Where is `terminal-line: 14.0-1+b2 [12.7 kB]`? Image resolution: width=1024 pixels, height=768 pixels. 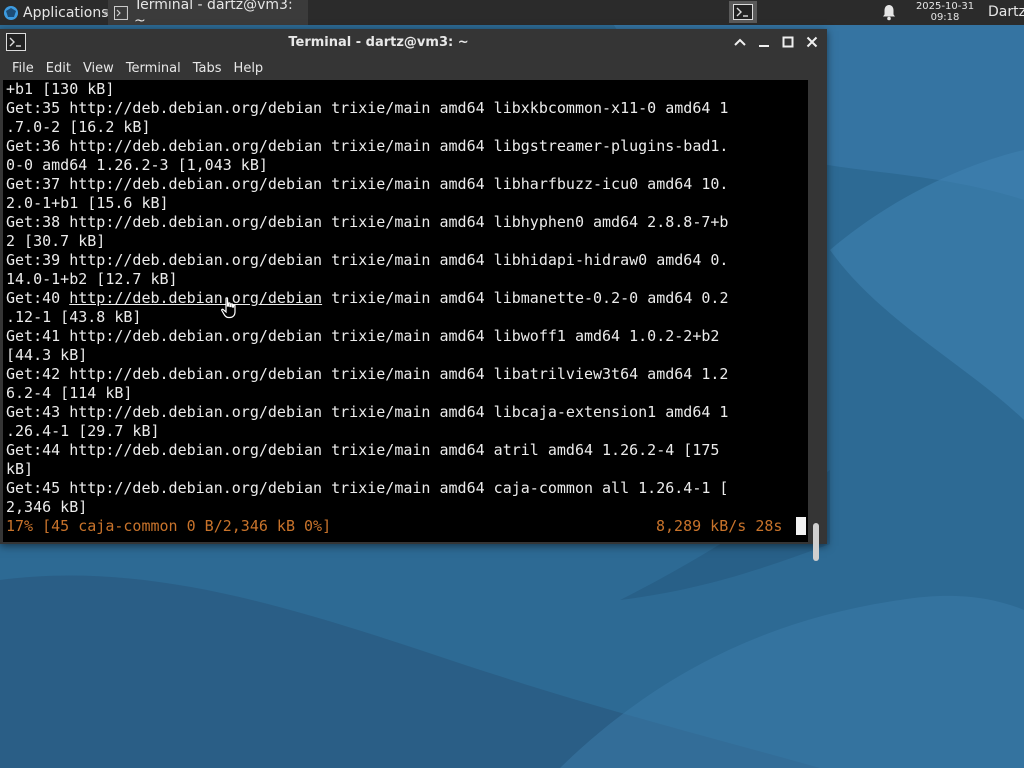 terminal-line: 14.0-1+b2 [12.7 kB] is located at coordinates (92, 279).